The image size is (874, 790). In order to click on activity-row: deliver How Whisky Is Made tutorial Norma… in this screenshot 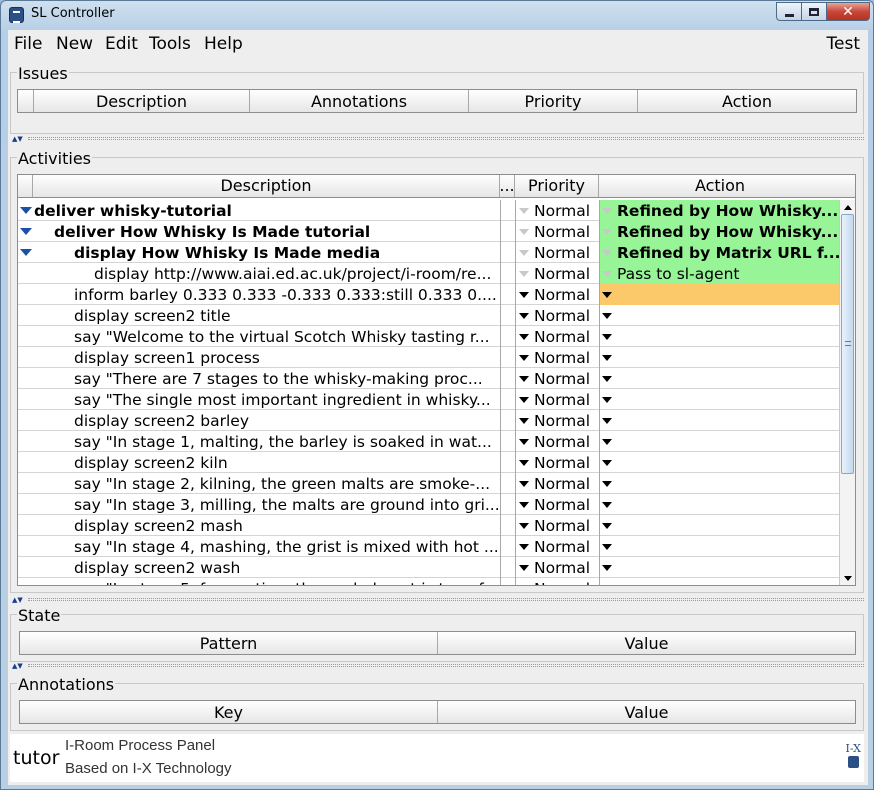, I will do `click(429, 231)`.